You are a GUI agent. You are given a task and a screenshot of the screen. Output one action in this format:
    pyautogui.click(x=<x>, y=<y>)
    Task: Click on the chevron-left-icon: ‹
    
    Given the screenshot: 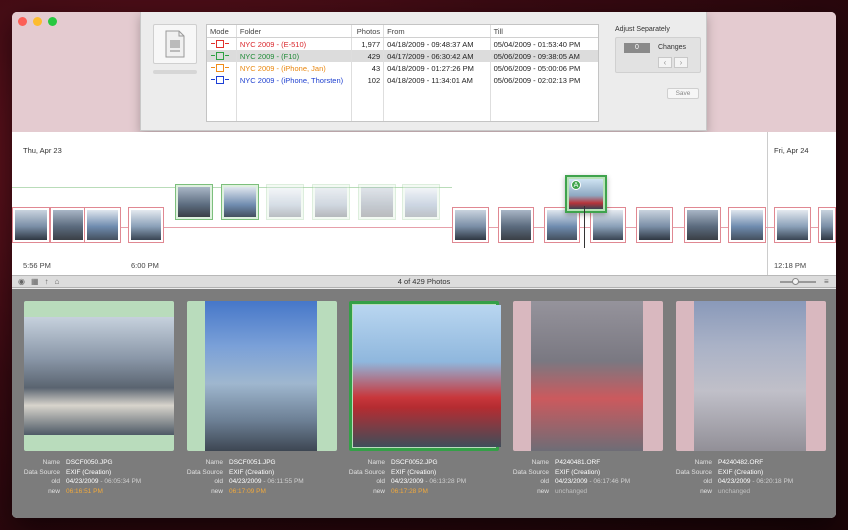 What is the action you would take?
    pyautogui.click(x=665, y=62)
    